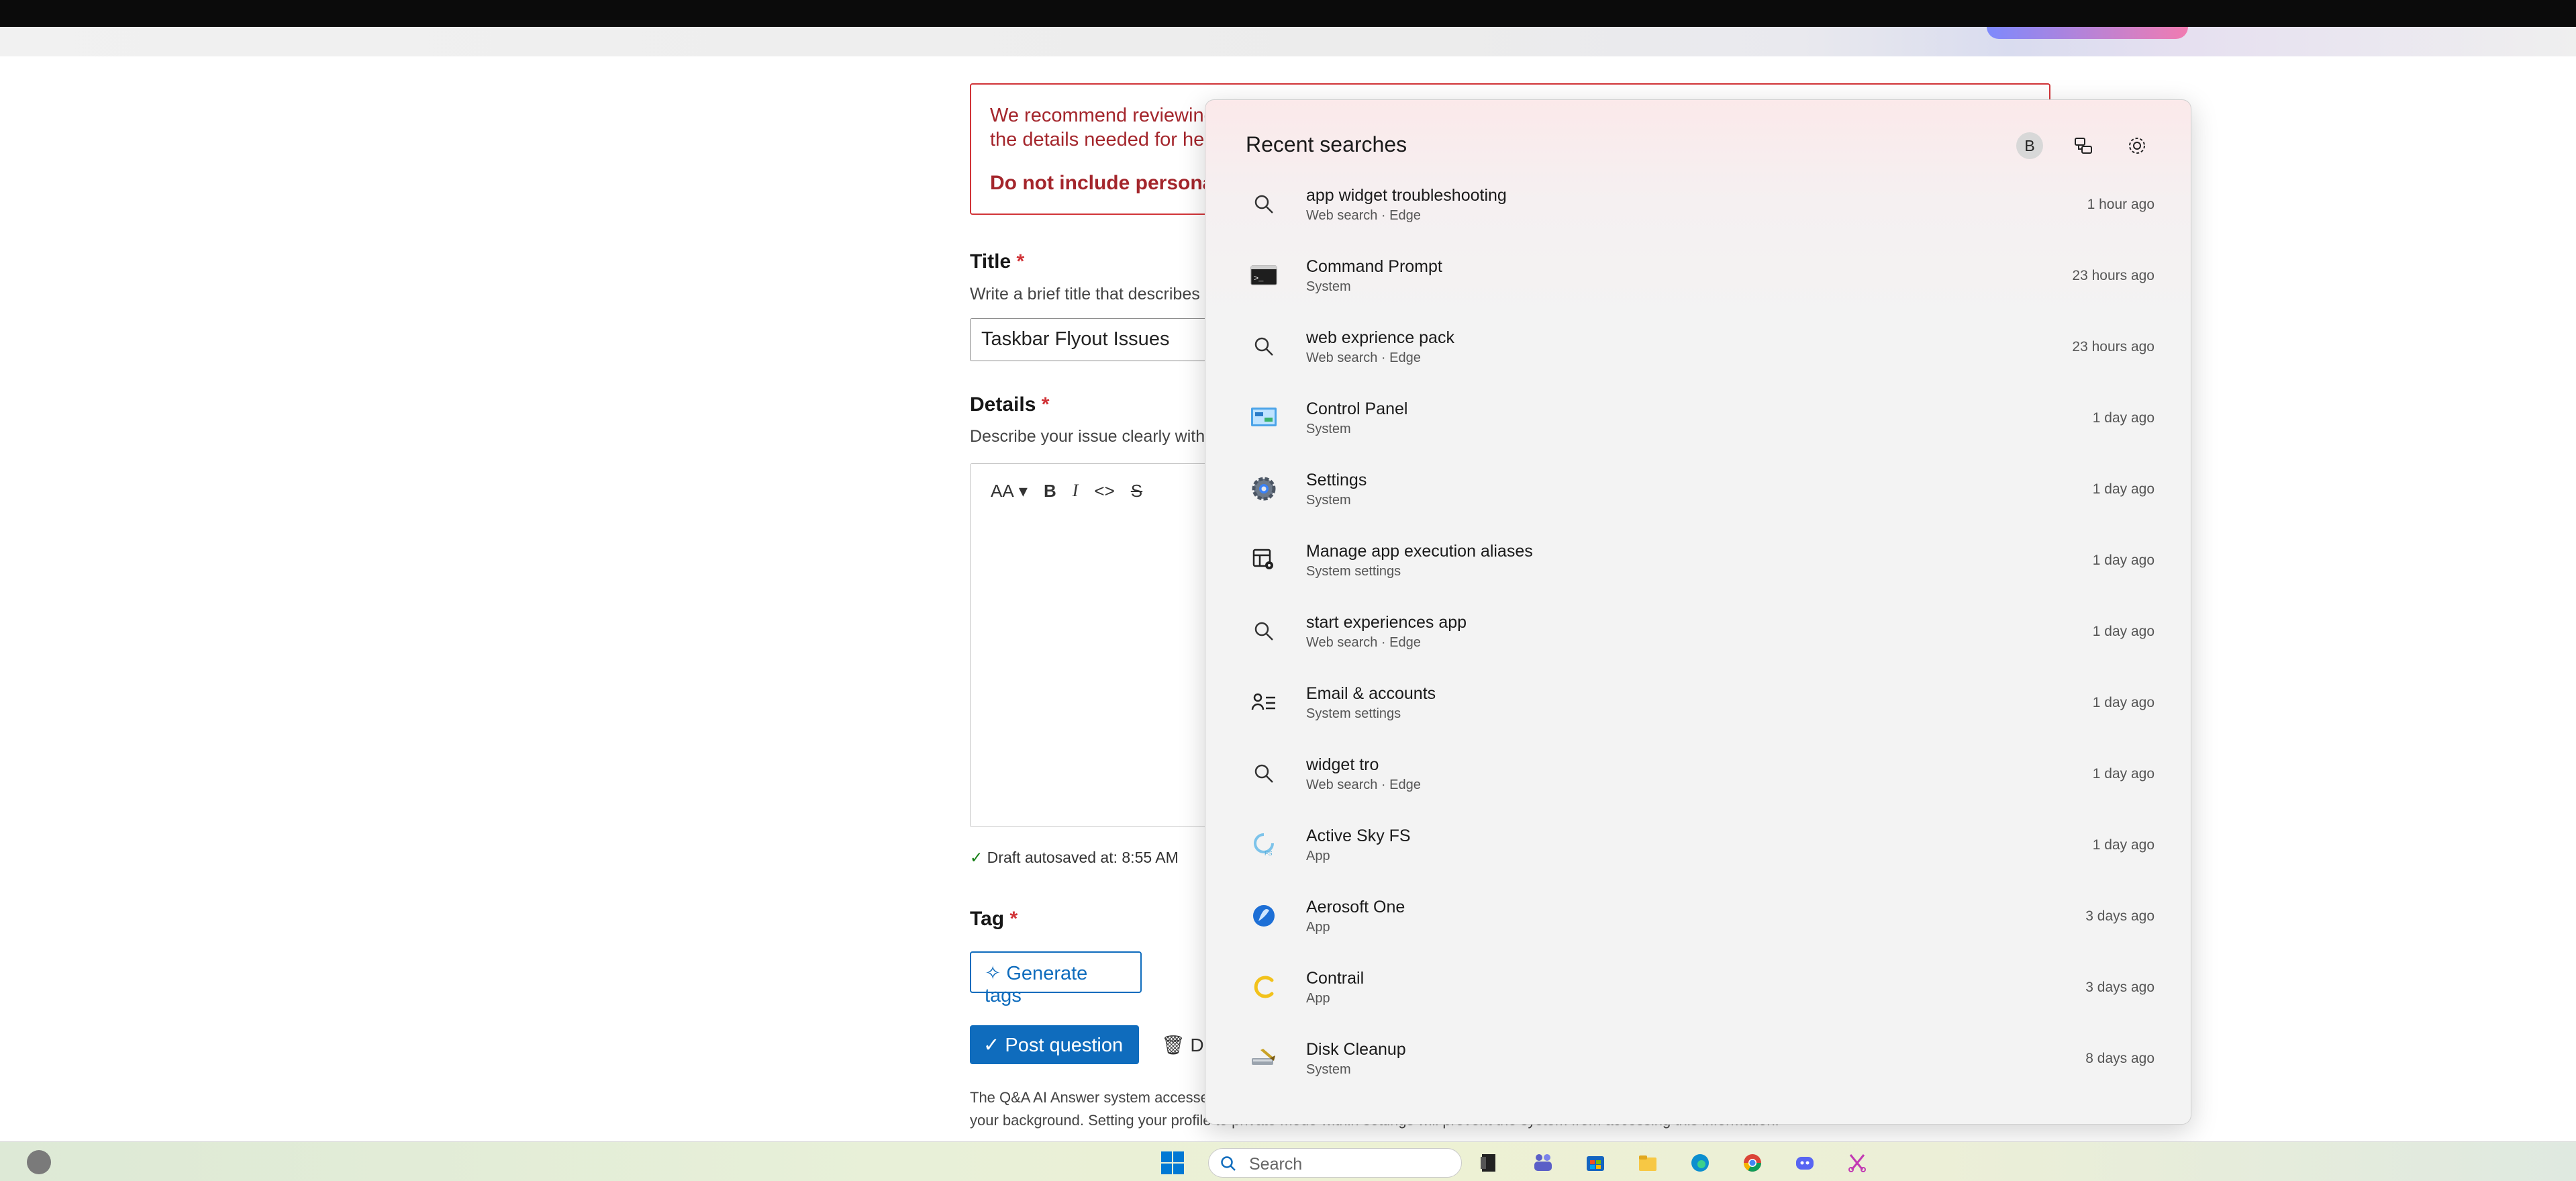 This screenshot has height=1181, width=2576. Describe the element at coordinates (1698, 488) in the screenshot. I see `recent-search-item: Settings System 1 day ago` at that location.